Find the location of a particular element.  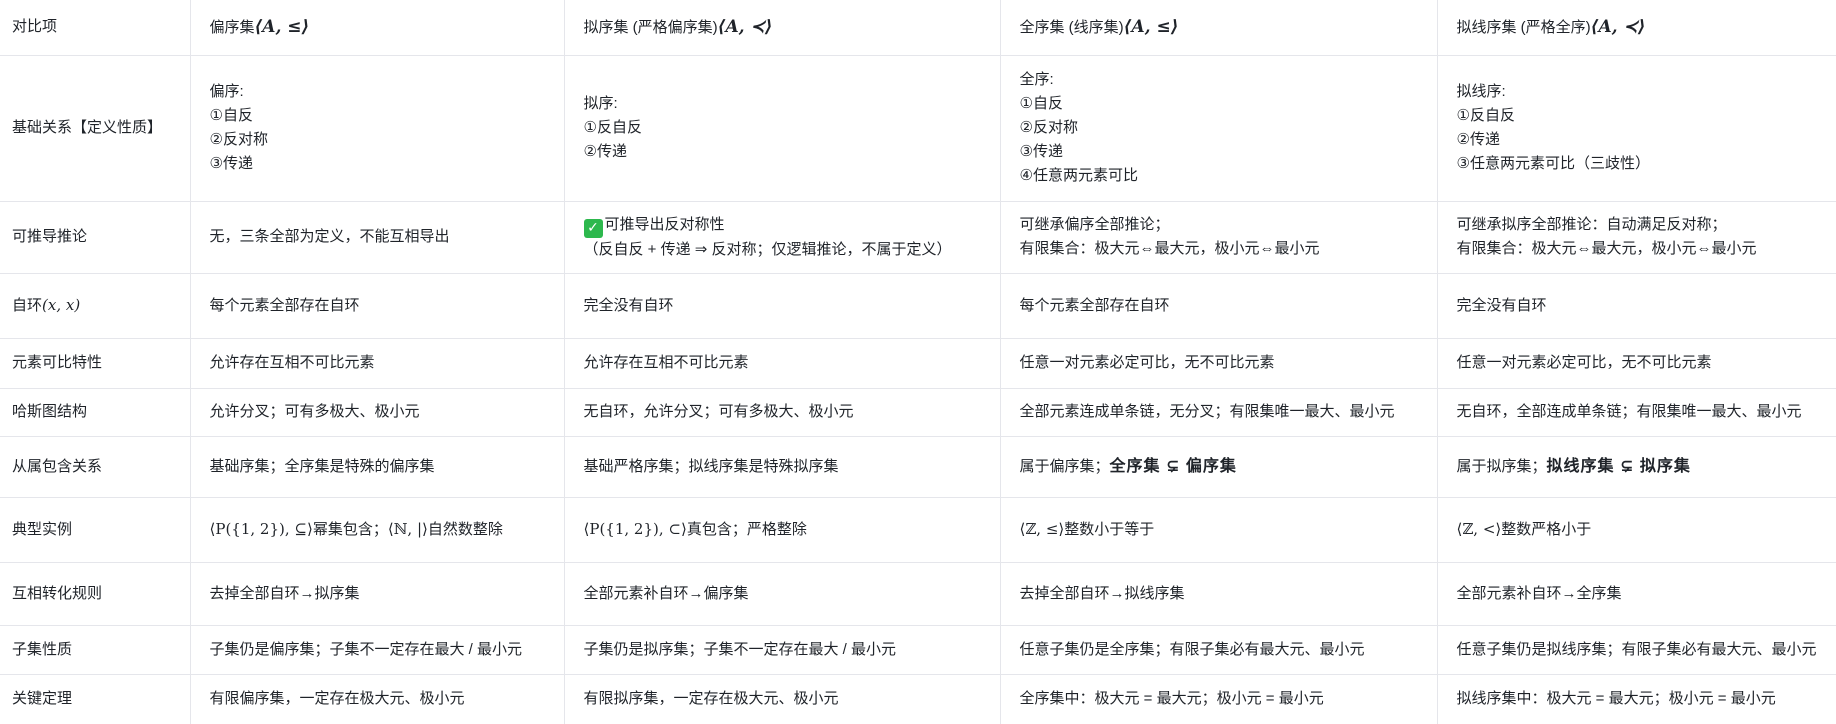

cell-loop-poset: 每个元素全部存在自环 is located at coordinates (377, 305).